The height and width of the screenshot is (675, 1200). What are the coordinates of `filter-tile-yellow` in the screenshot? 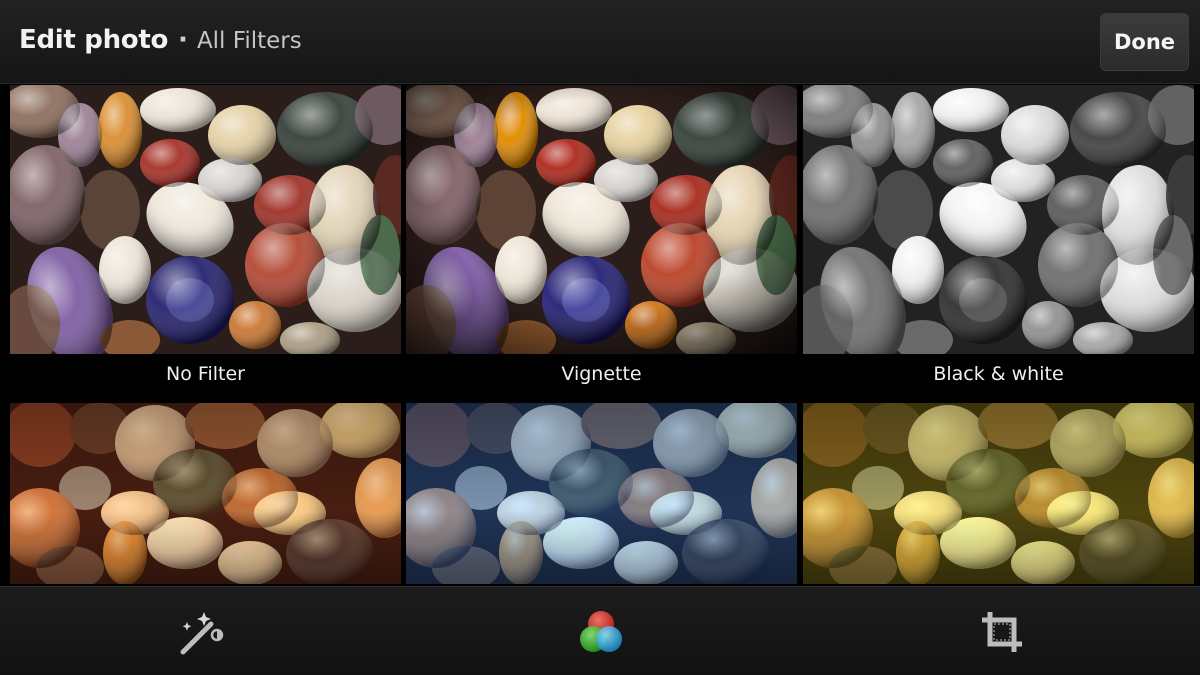 It's located at (998, 493).